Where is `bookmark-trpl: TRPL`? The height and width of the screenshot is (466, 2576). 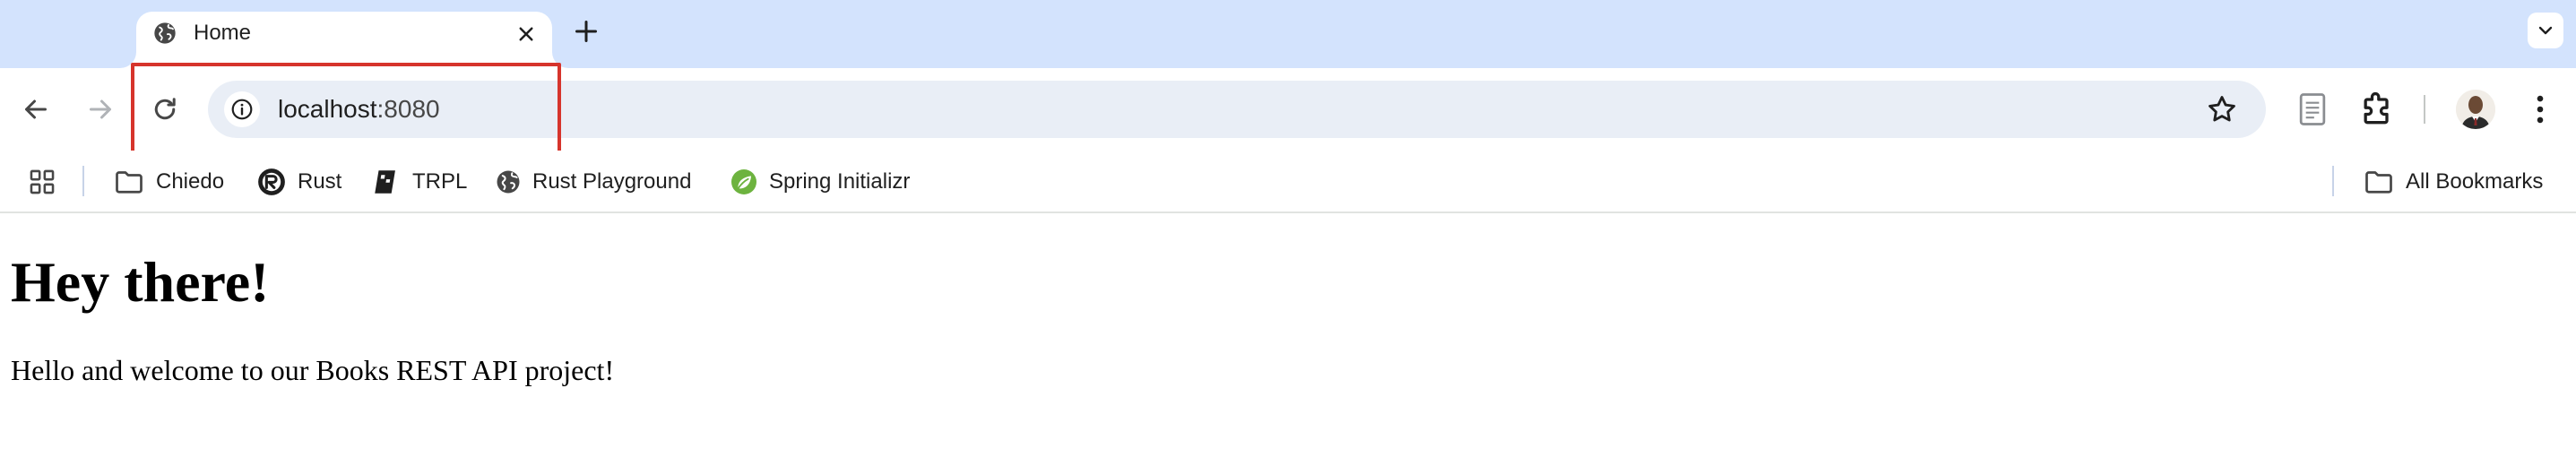
bookmark-trpl: TRPL is located at coordinates (419, 182).